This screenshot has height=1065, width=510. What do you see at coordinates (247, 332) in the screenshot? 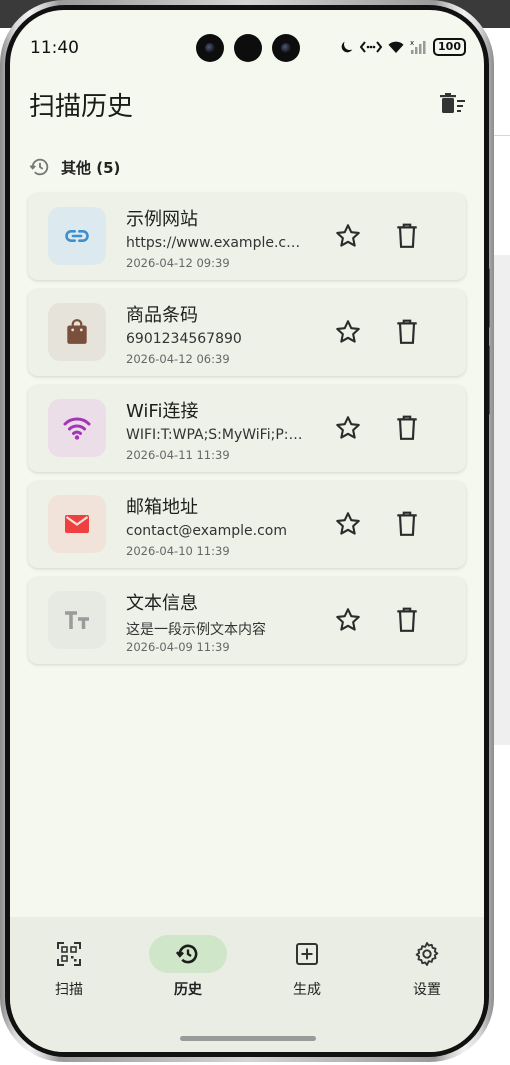
I see `history-item: 商品条码 6901234567890 2026-04-12 06:39` at bounding box center [247, 332].